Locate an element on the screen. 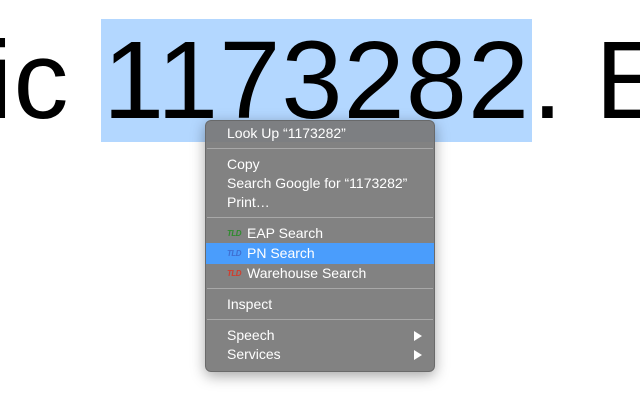 This screenshot has height=400, width=640. menu-item-warehouse-search: TLD Warehouse Search is located at coordinates (320, 273).